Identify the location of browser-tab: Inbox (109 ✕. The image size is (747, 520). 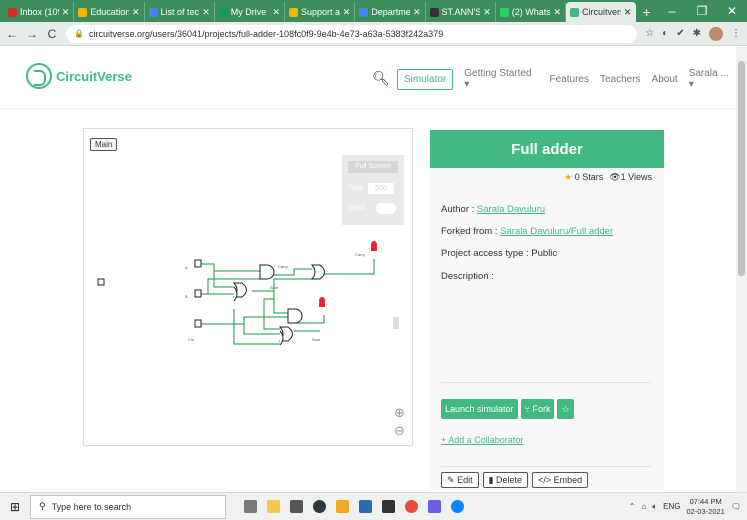
(39, 12).